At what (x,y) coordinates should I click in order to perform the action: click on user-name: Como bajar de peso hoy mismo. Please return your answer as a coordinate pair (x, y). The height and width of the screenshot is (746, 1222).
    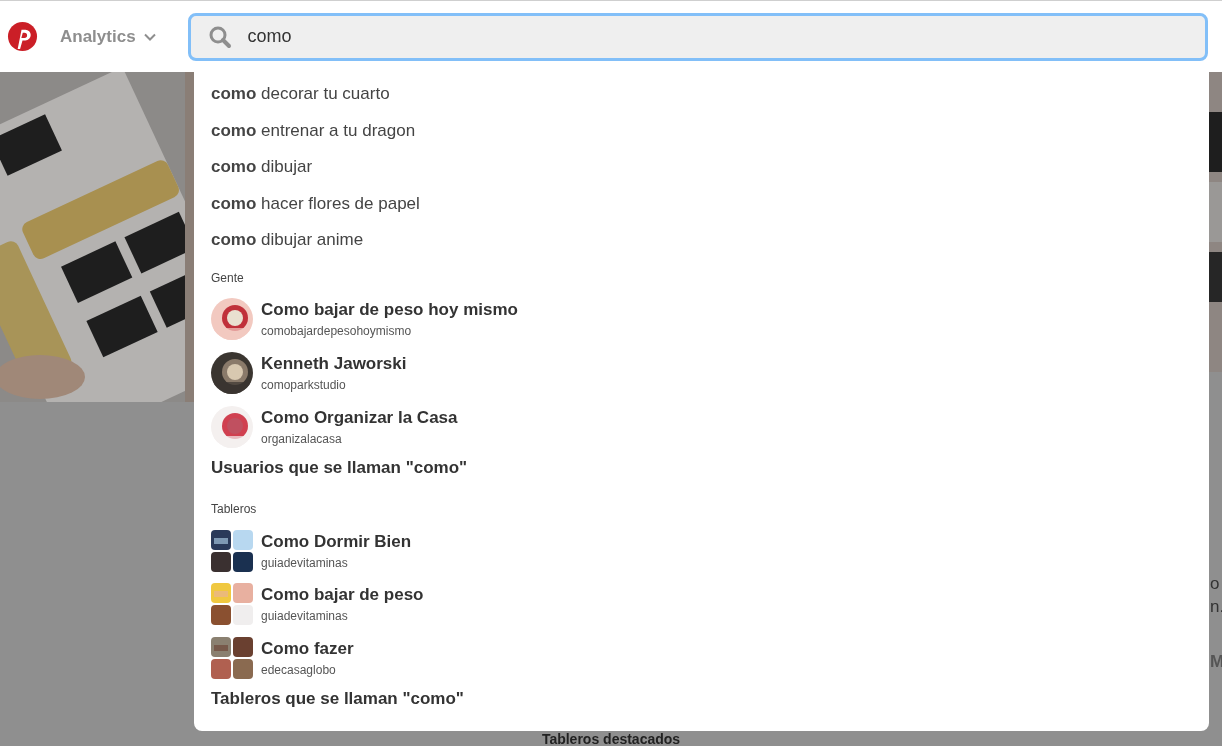
    Looking at the image, I should click on (389, 310).